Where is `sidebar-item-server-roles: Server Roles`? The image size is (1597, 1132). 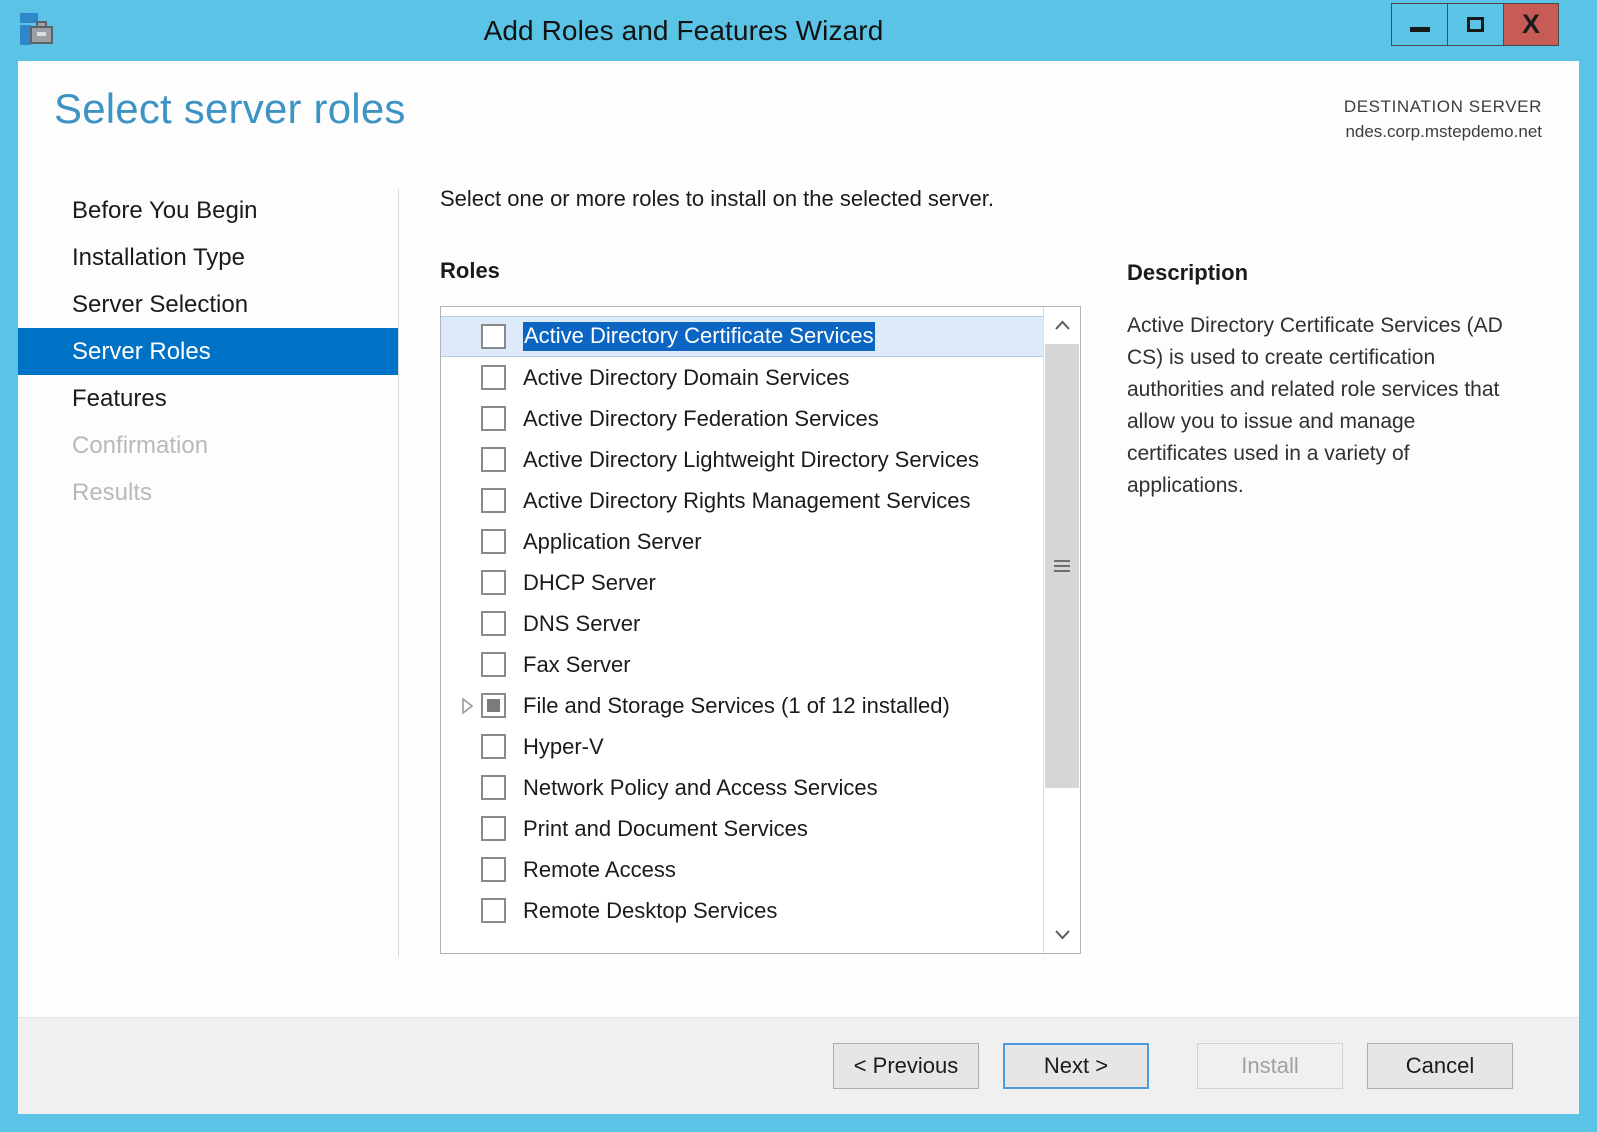
sidebar-item-server-roles: Server Roles is located at coordinates (208, 351).